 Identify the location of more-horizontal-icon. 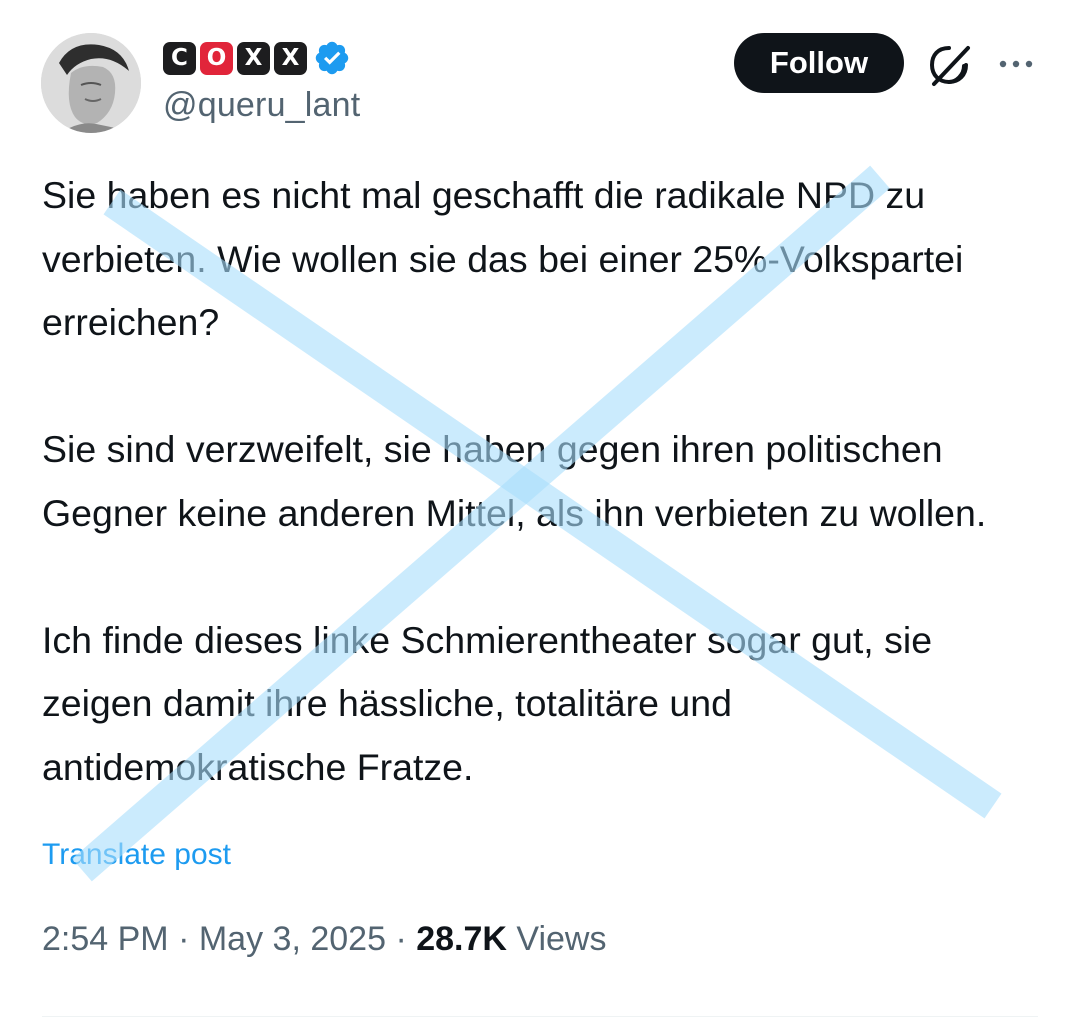
(1016, 64).